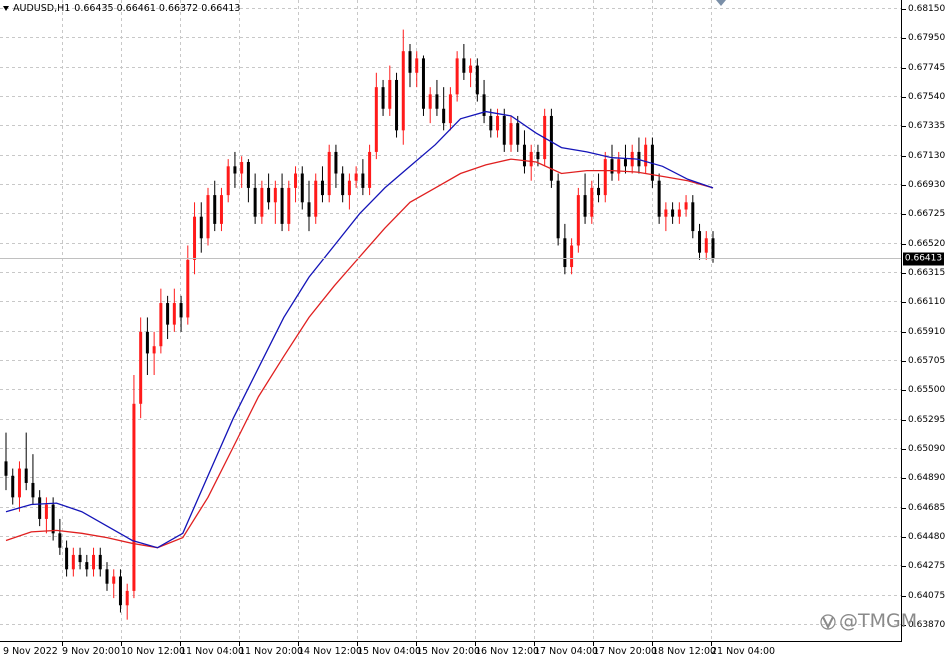 This screenshot has width=949, height=664. Describe the element at coordinates (927, 37) in the screenshot. I see `price-tick-label: 0.67950` at that location.